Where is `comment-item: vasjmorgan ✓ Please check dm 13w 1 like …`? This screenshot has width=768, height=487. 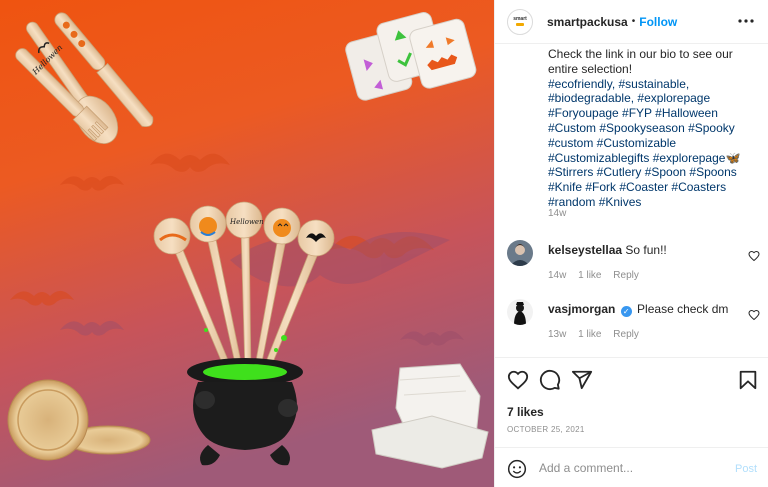 comment-item: vasjmorgan ✓ Please check dm 13w 1 like … is located at coordinates (634, 324).